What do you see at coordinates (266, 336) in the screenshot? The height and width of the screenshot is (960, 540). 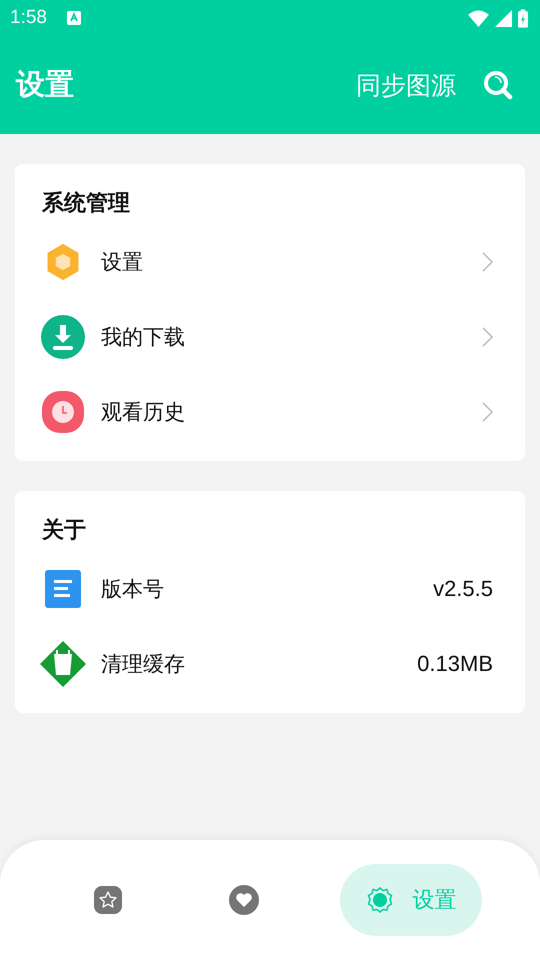 I see `menu-row: 我的下载` at bounding box center [266, 336].